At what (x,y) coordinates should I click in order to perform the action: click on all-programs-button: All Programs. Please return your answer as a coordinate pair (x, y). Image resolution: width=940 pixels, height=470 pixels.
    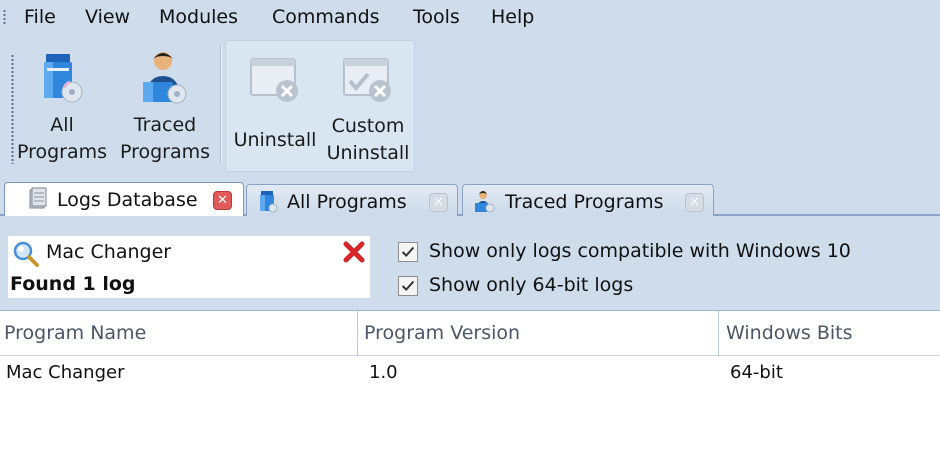
    Looking at the image, I should click on (62, 106).